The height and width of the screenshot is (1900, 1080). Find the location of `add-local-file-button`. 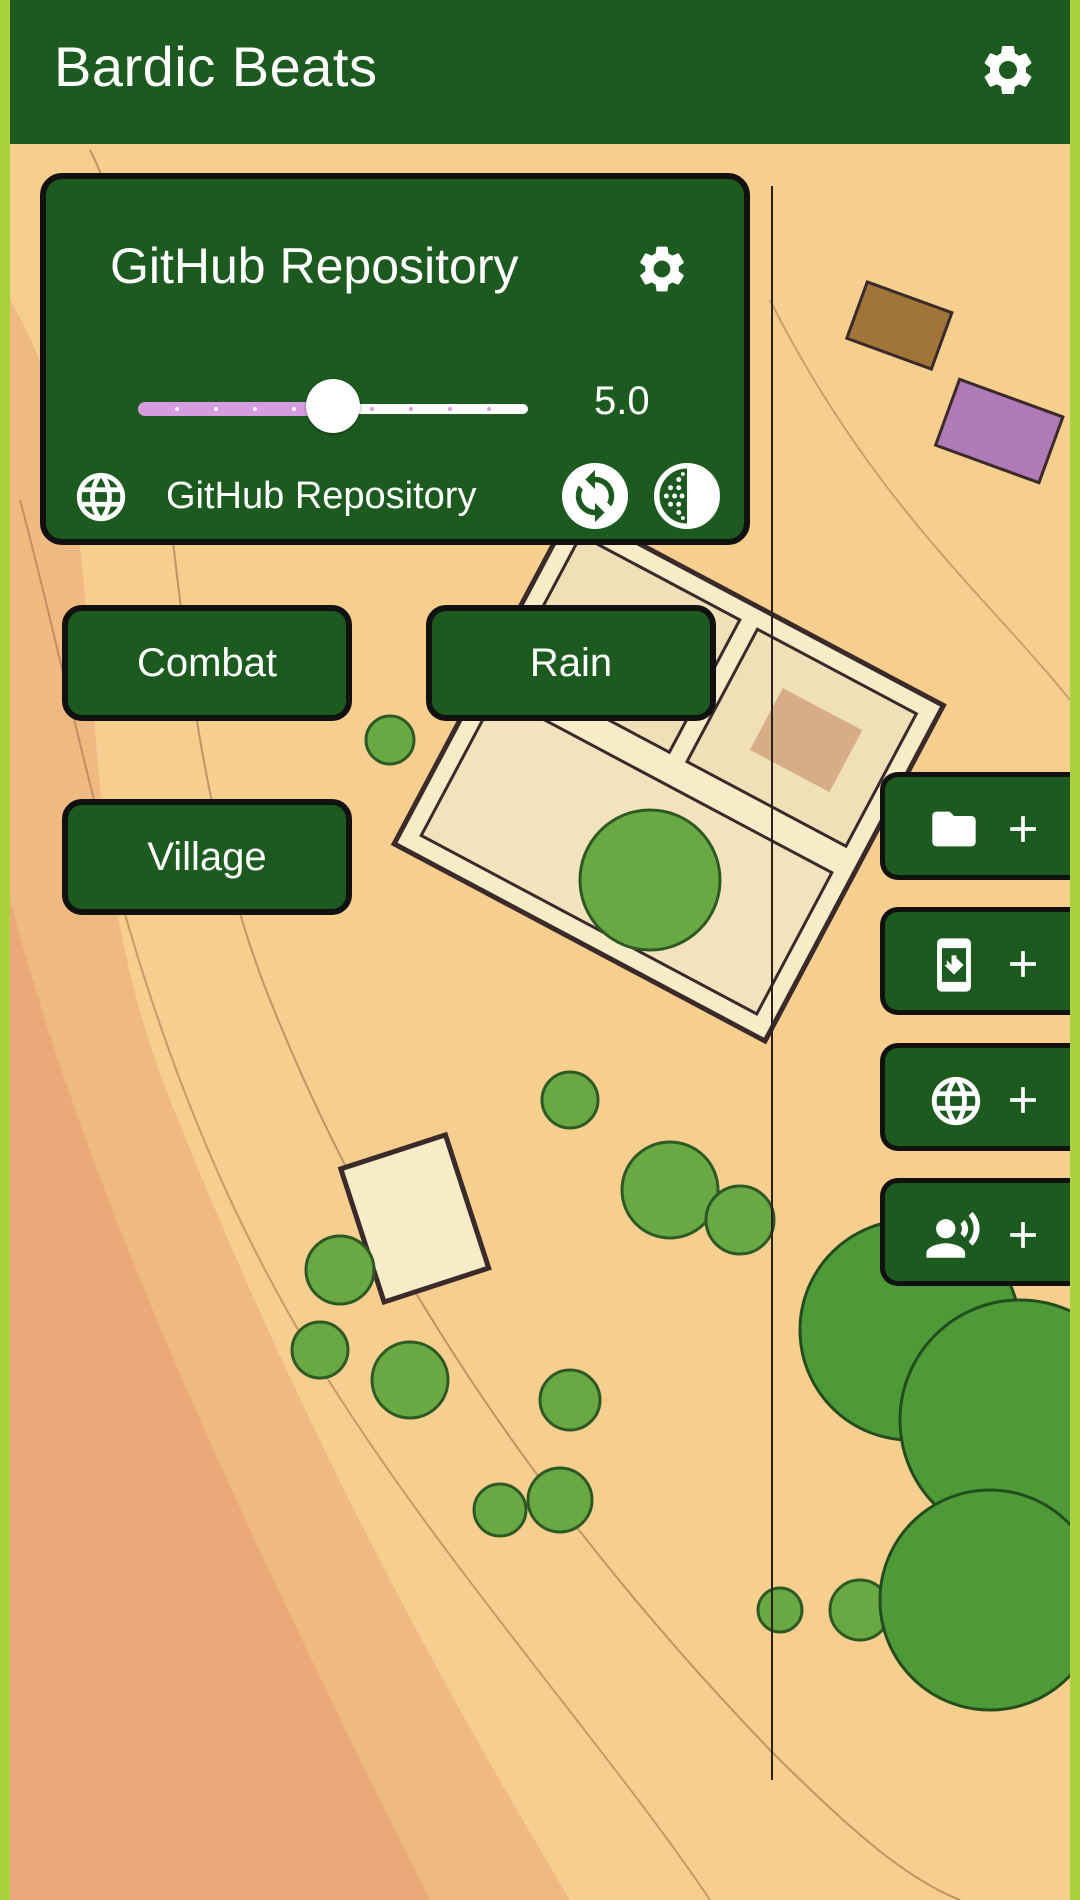

add-local-file-button is located at coordinates (975, 961).